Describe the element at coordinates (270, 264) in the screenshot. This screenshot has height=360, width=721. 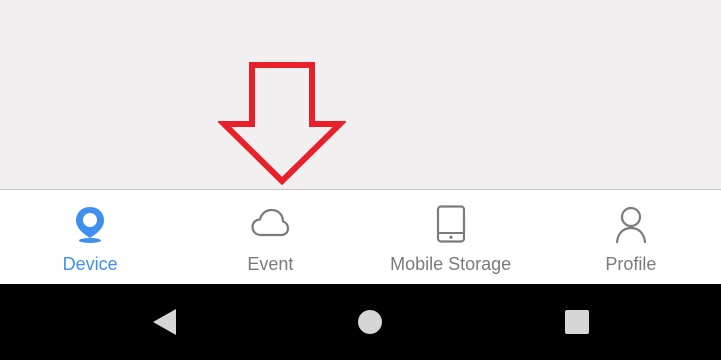
I see `tab-label: Event` at that location.